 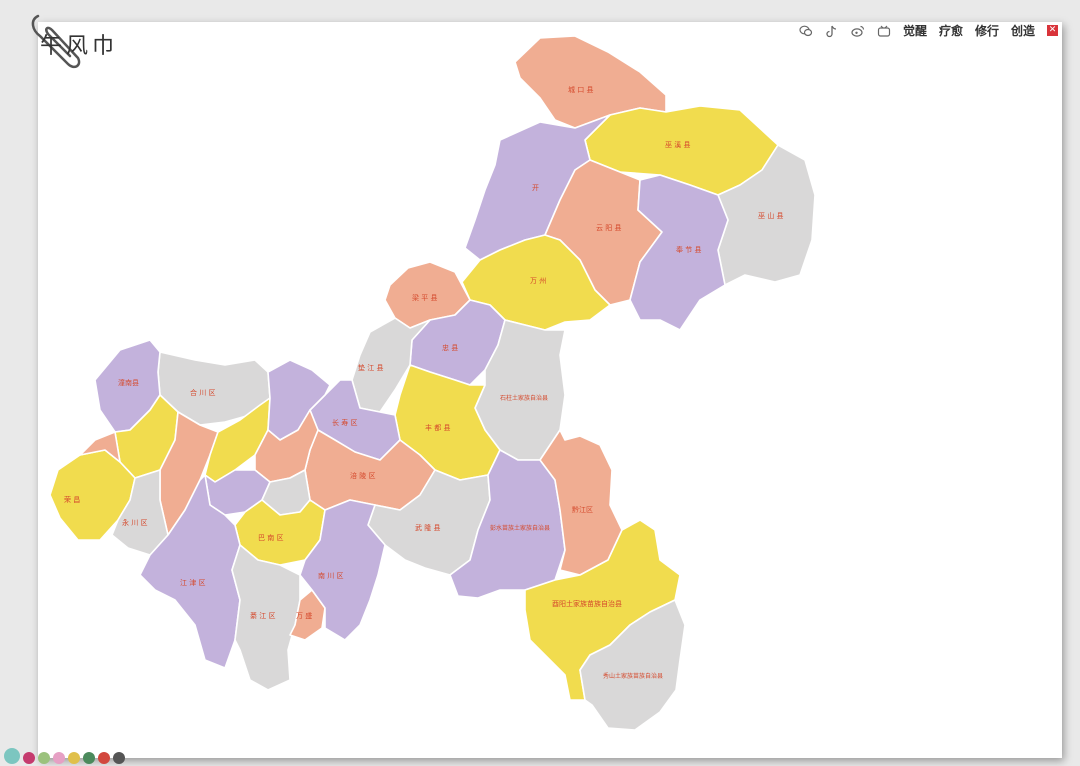 I want to click on label-banan: 巴 南 区, so click(x=270, y=537).